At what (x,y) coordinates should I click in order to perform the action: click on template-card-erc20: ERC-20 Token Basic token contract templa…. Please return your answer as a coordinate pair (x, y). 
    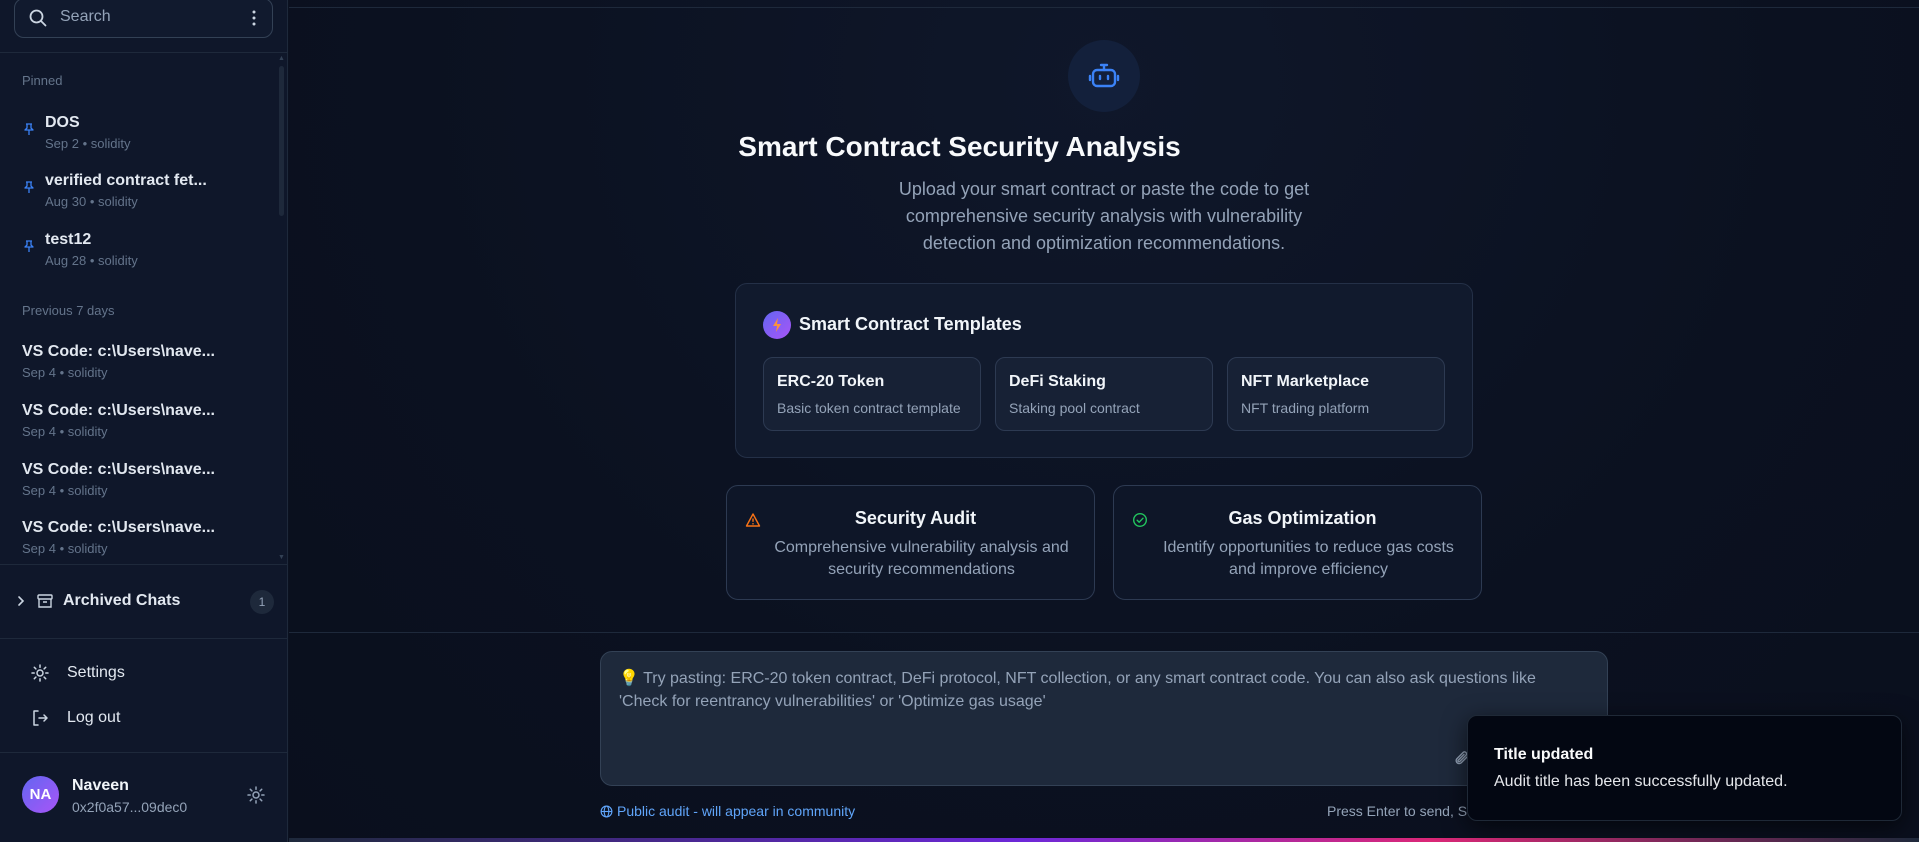
    Looking at the image, I should click on (872, 394).